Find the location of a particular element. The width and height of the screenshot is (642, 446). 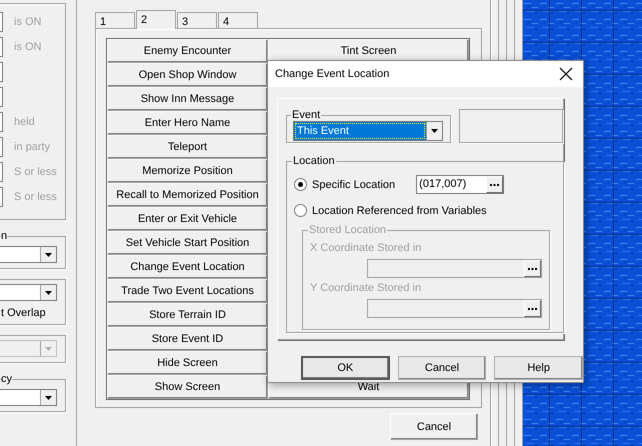

cancel-button: Cancel is located at coordinates (434, 426).